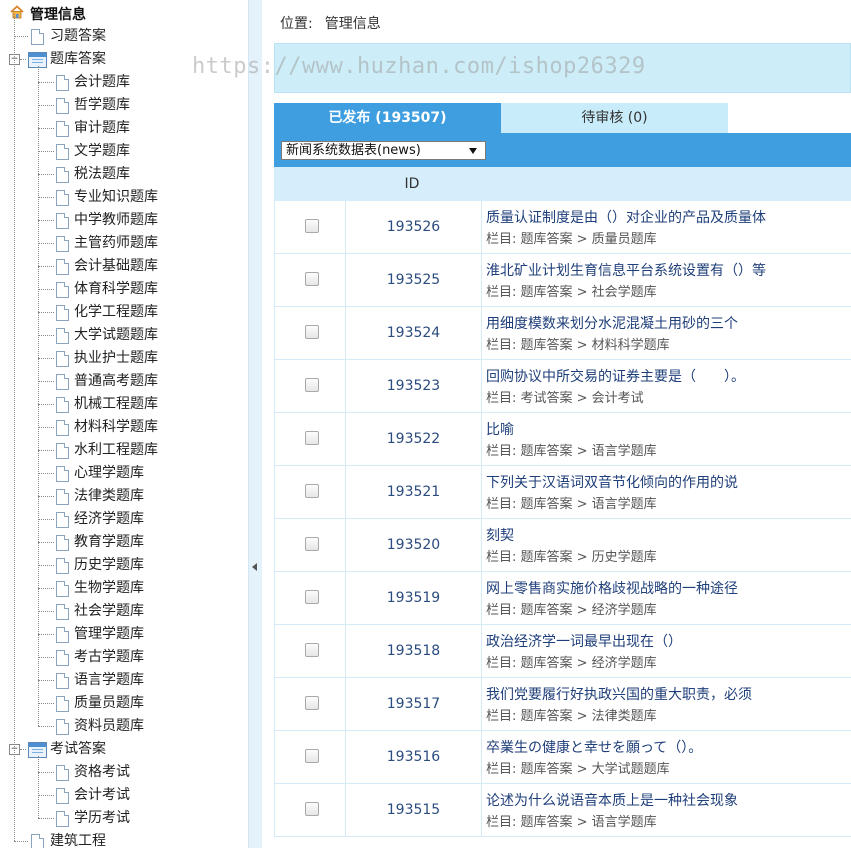  What do you see at coordinates (626, 270) in the screenshot?
I see `row-title-link: 淮北矿业计划生育信息平台系统设置有（）等` at bounding box center [626, 270].